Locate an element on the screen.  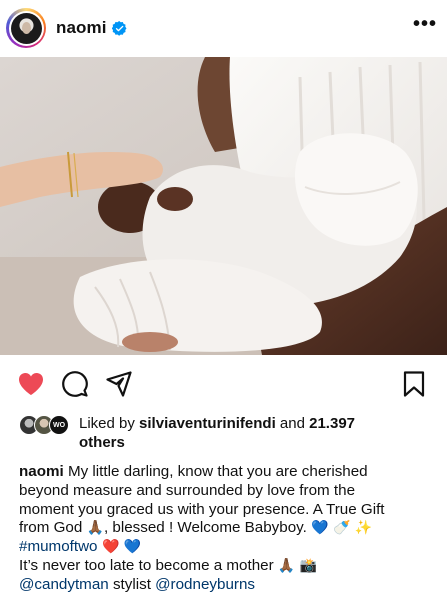
likes-others: others is located at coordinates (102, 442).